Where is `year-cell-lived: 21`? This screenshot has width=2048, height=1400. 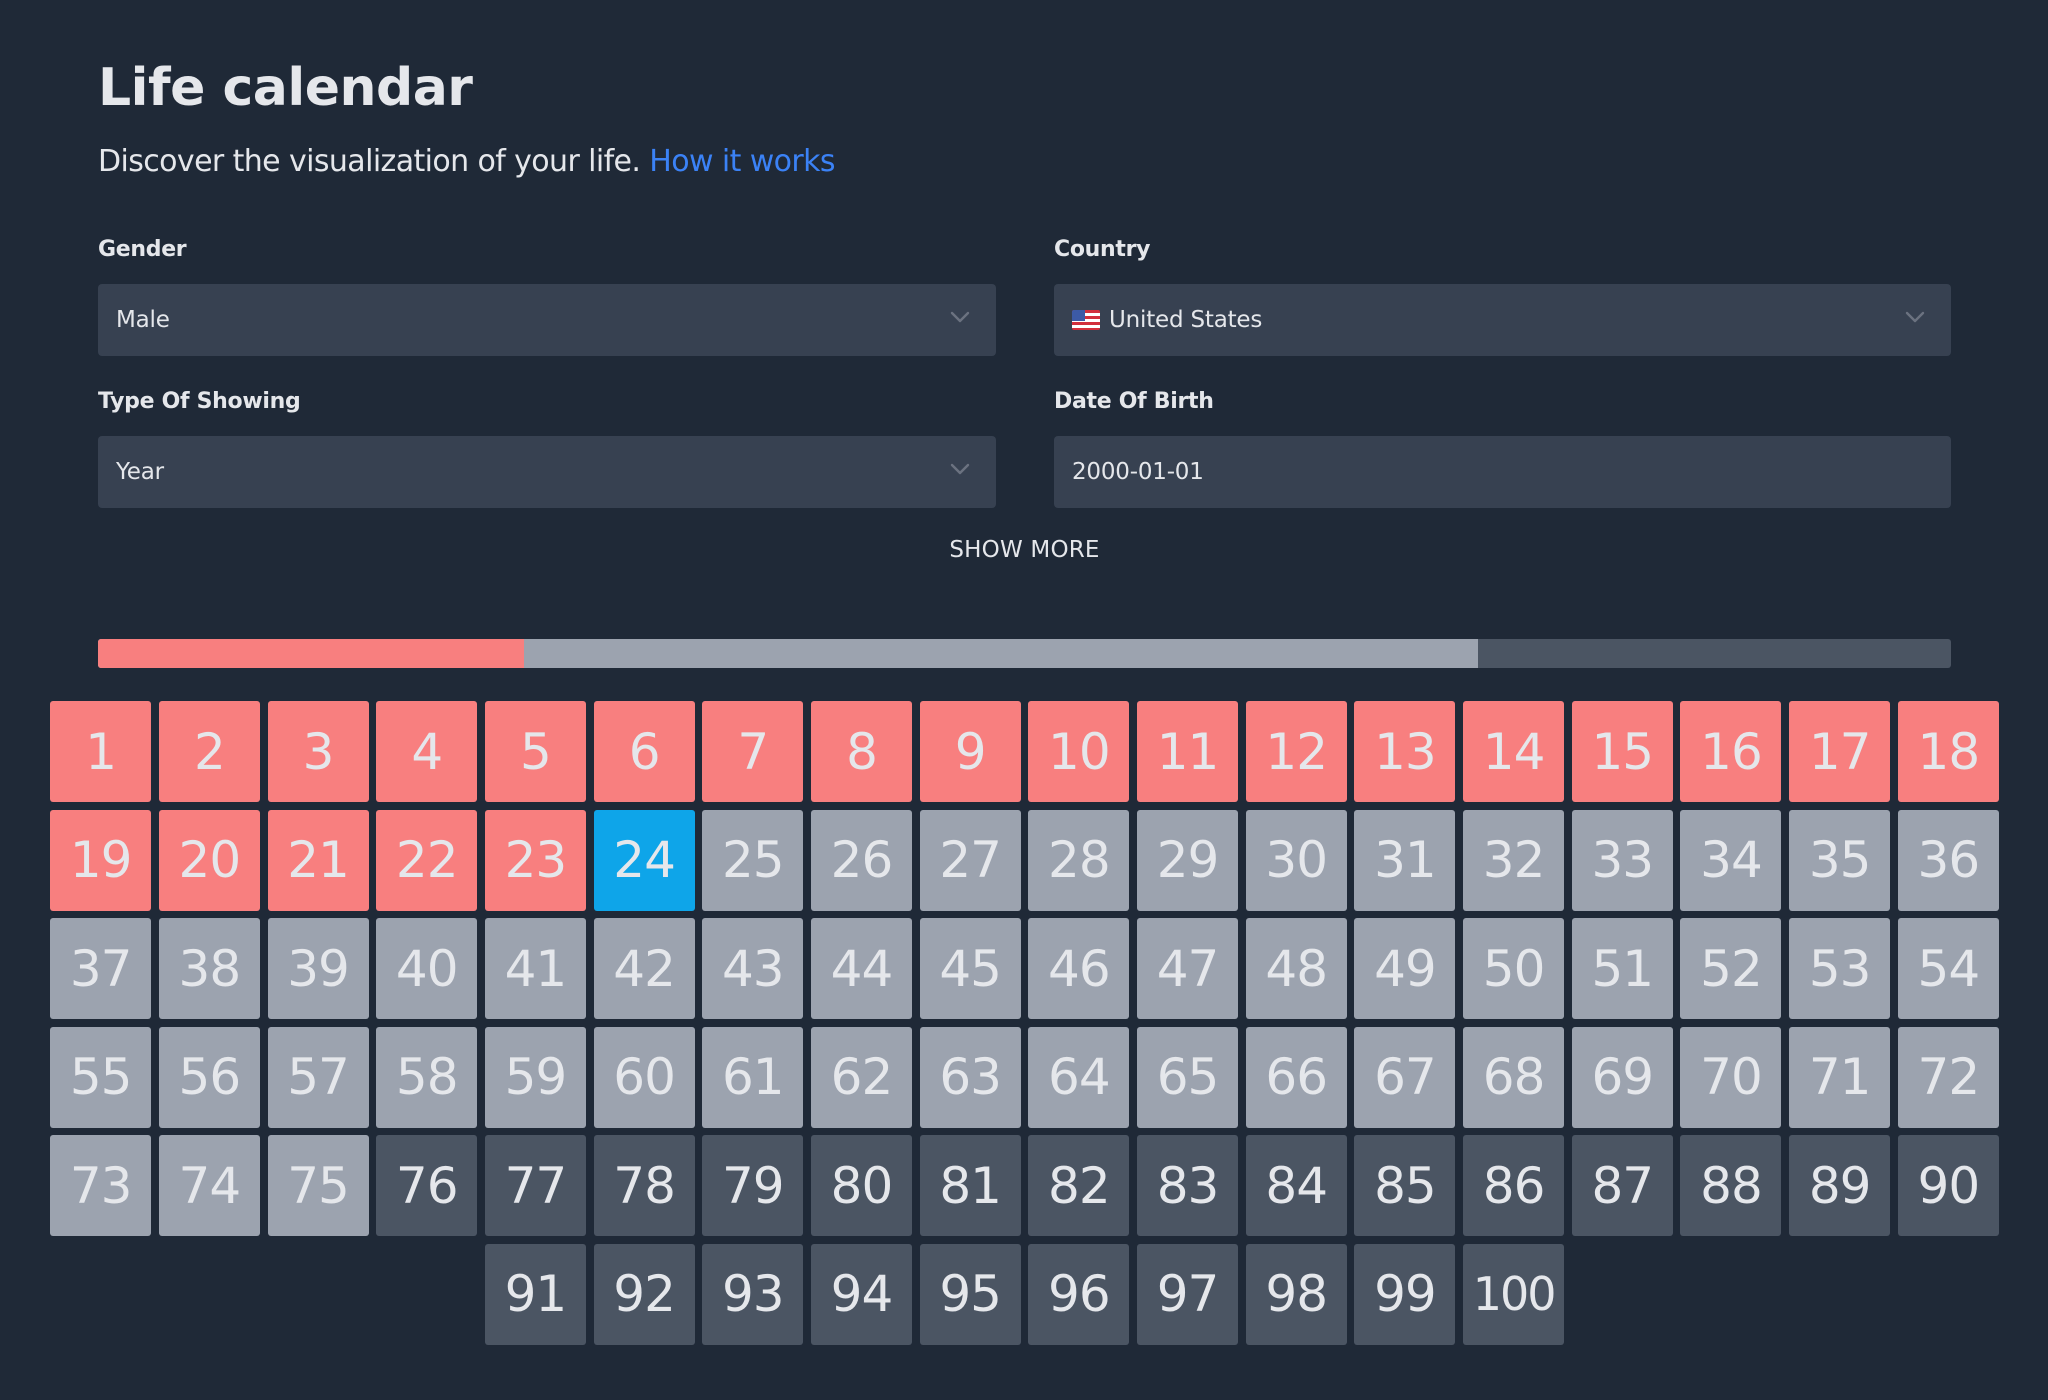 year-cell-lived: 21 is located at coordinates (318, 860).